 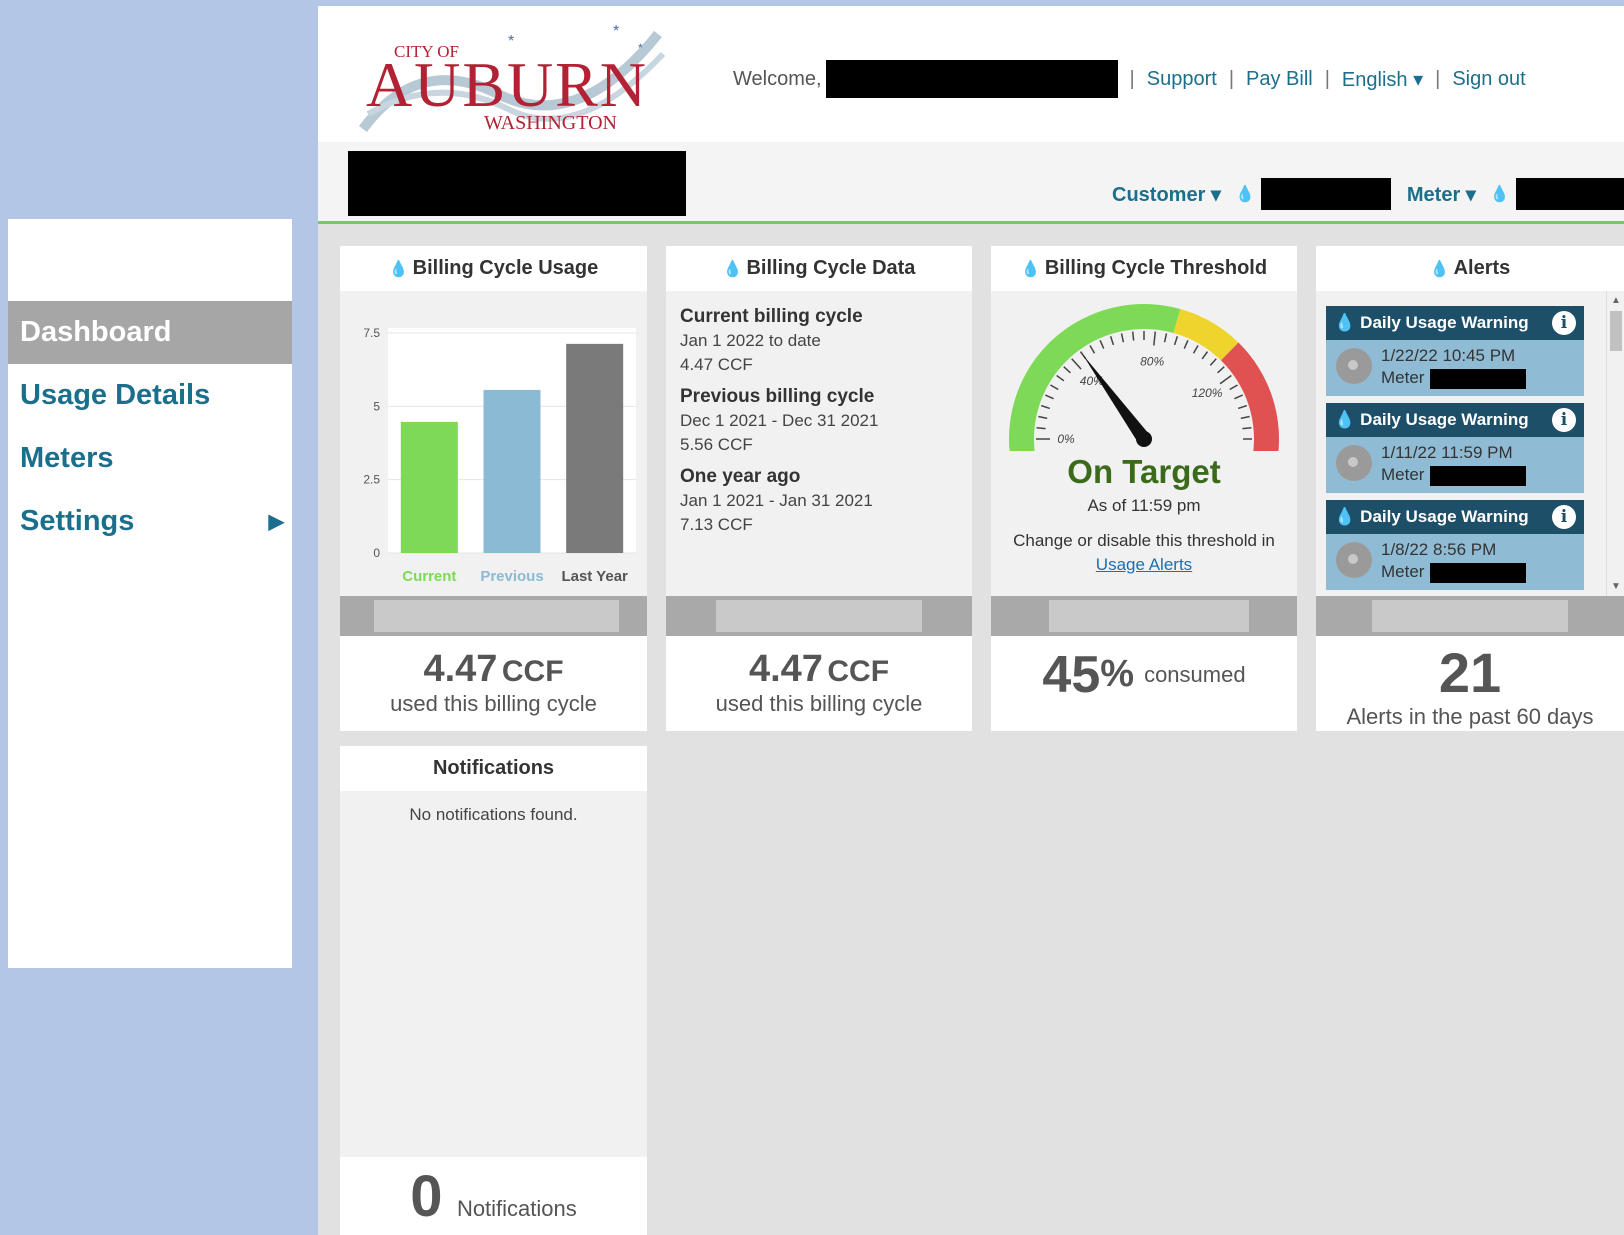 What do you see at coordinates (426, 1196) in the screenshot?
I see `notifications-count: 0` at bounding box center [426, 1196].